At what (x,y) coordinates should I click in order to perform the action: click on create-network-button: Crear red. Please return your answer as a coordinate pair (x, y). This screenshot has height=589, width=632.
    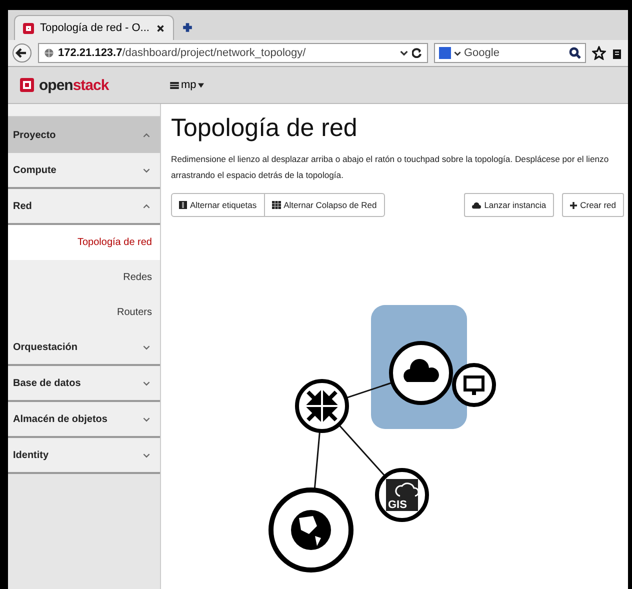
    Looking at the image, I should click on (593, 205).